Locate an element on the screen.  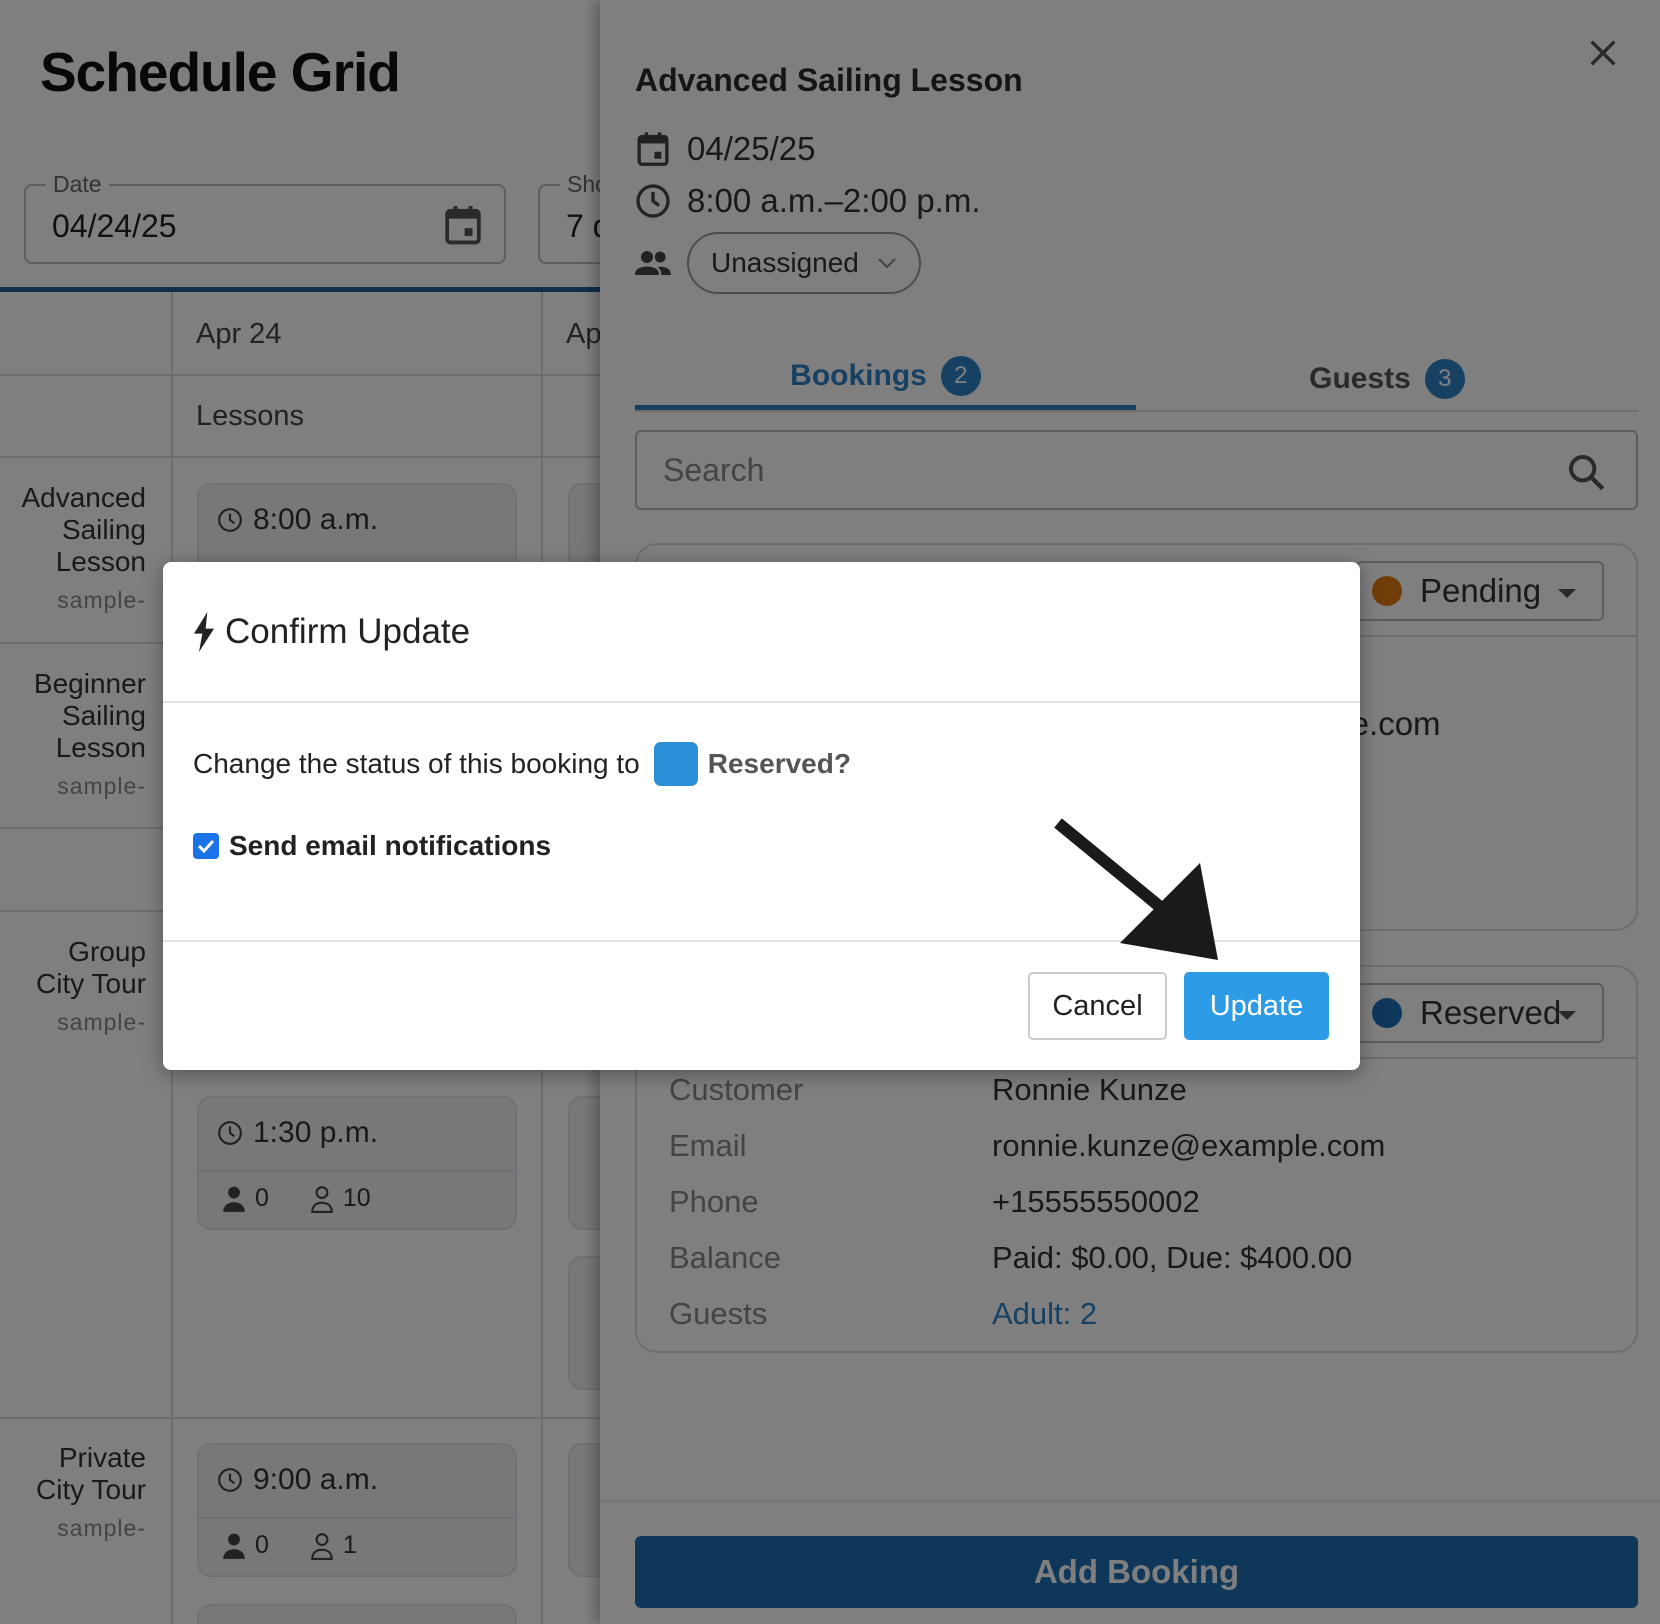
cancel-button: Cancel is located at coordinates (1097, 1006).